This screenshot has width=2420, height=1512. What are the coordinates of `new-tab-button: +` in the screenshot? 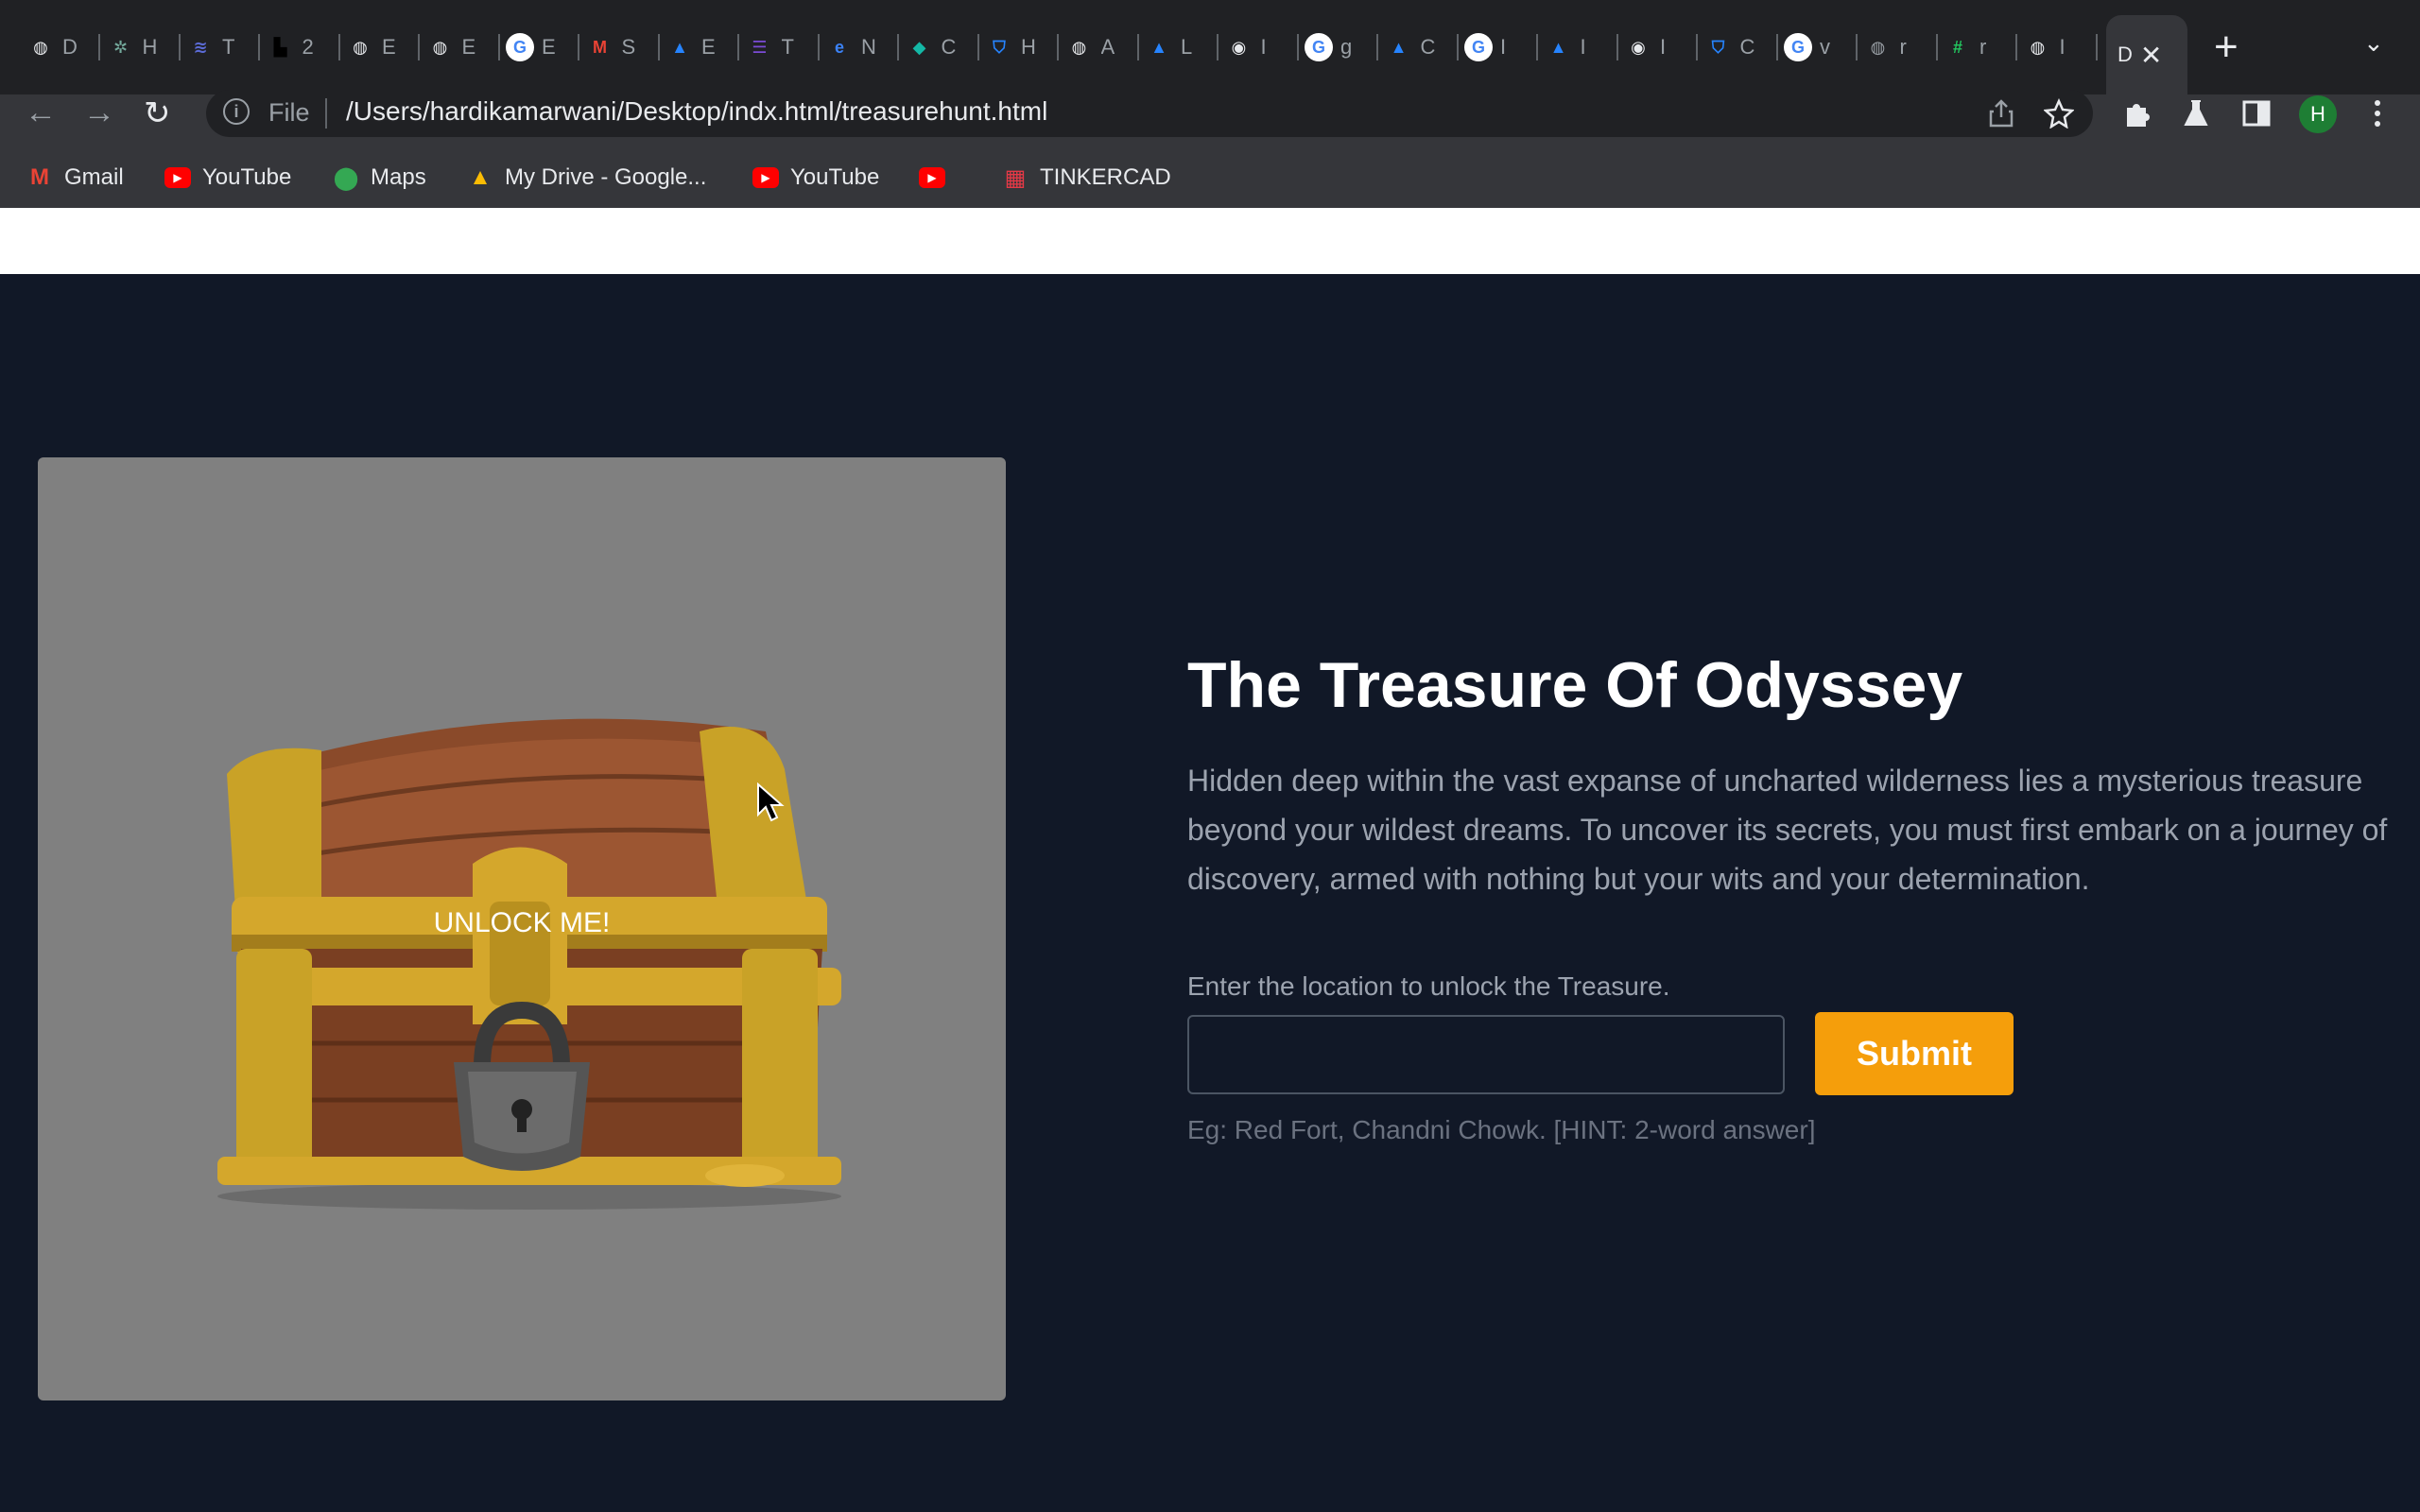 It's located at (2226, 47).